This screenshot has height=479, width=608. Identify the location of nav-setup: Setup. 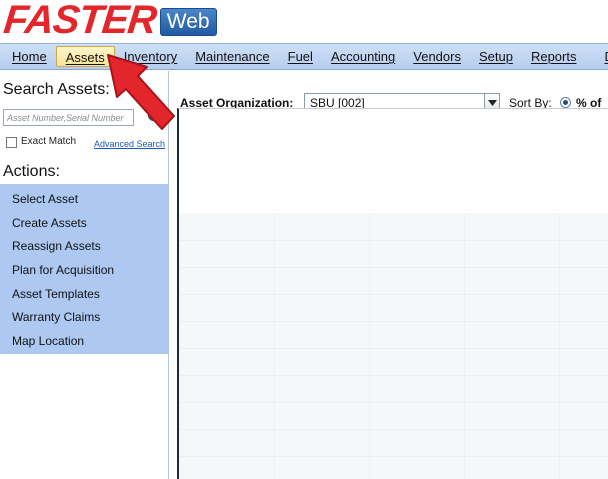
(496, 56).